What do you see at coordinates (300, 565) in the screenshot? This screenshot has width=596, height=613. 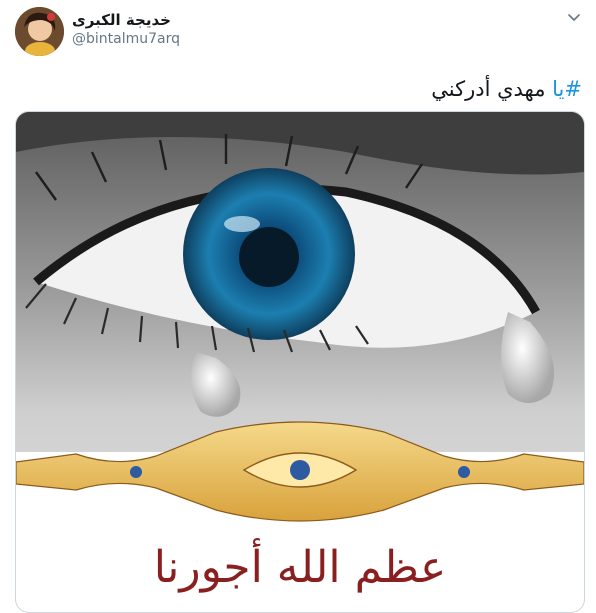 I see `calligraphy-text: عظم الله أجورنا` at bounding box center [300, 565].